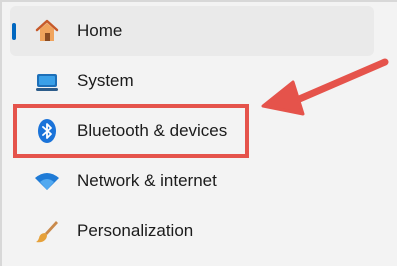 The height and width of the screenshot is (266, 397). I want to click on brush-icon, so click(47, 231).